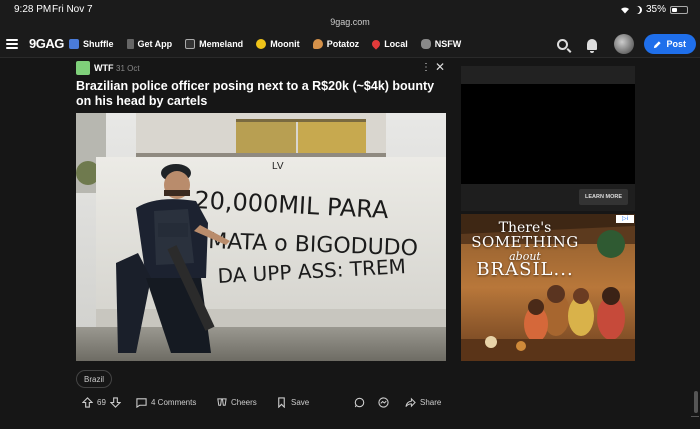  I want to click on tag-chip: Brazil, so click(94, 379).